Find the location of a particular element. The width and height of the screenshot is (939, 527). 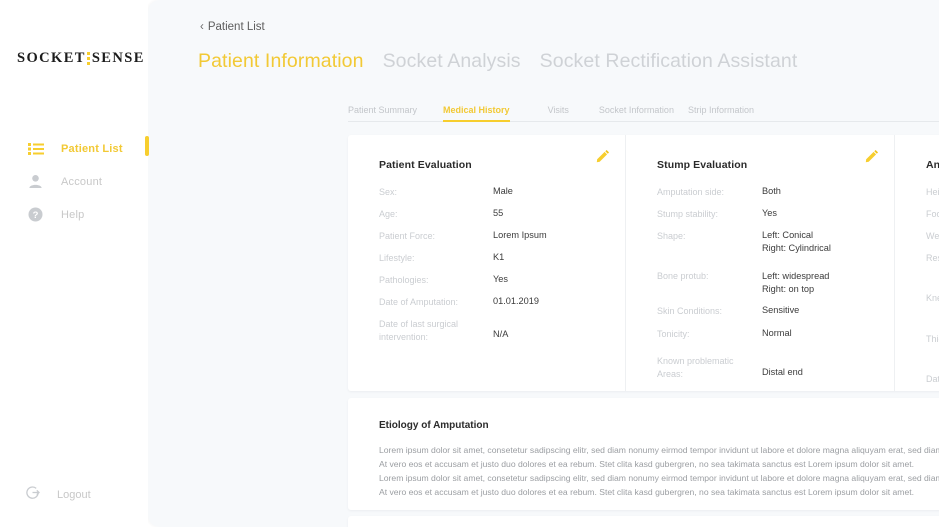

sidebar-item-label: Patient List is located at coordinates (92, 148).